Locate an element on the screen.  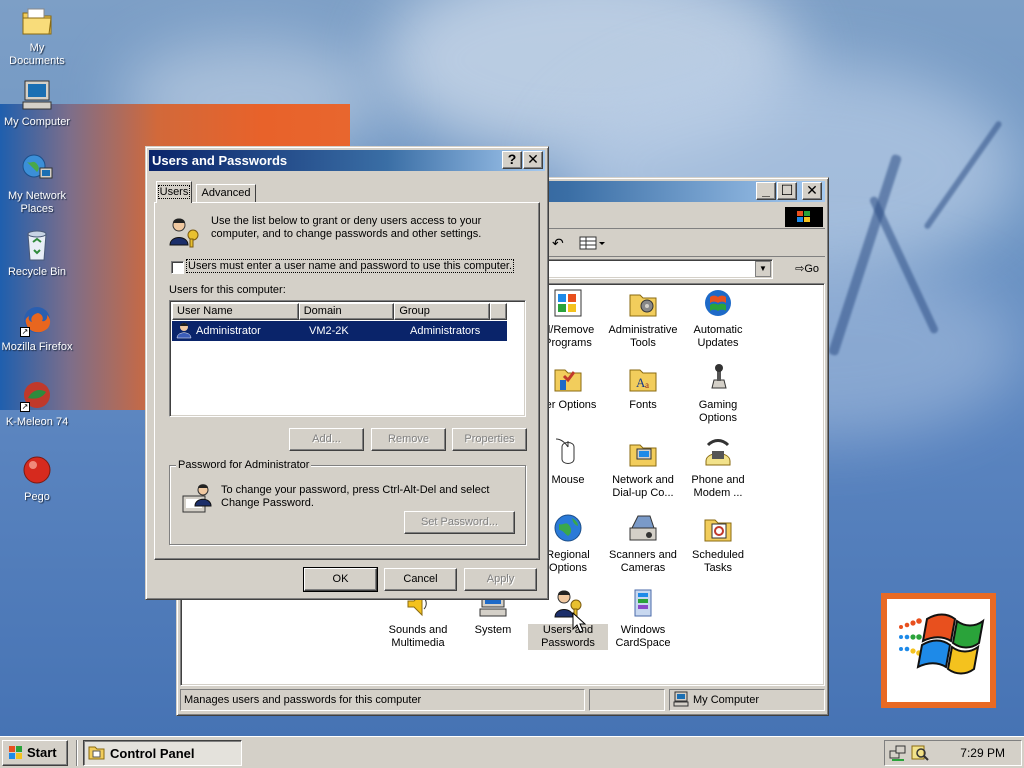
user-icon is located at coordinates (184, 331).